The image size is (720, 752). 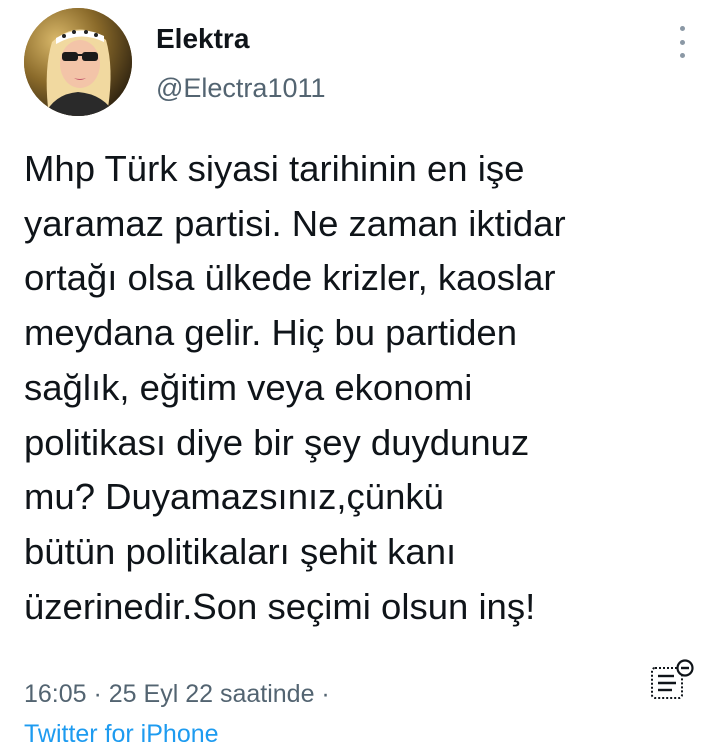 What do you see at coordinates (55, 694) in the screenshot?
I see `tweet-time: 16:05` at bounding box center [55, 694].